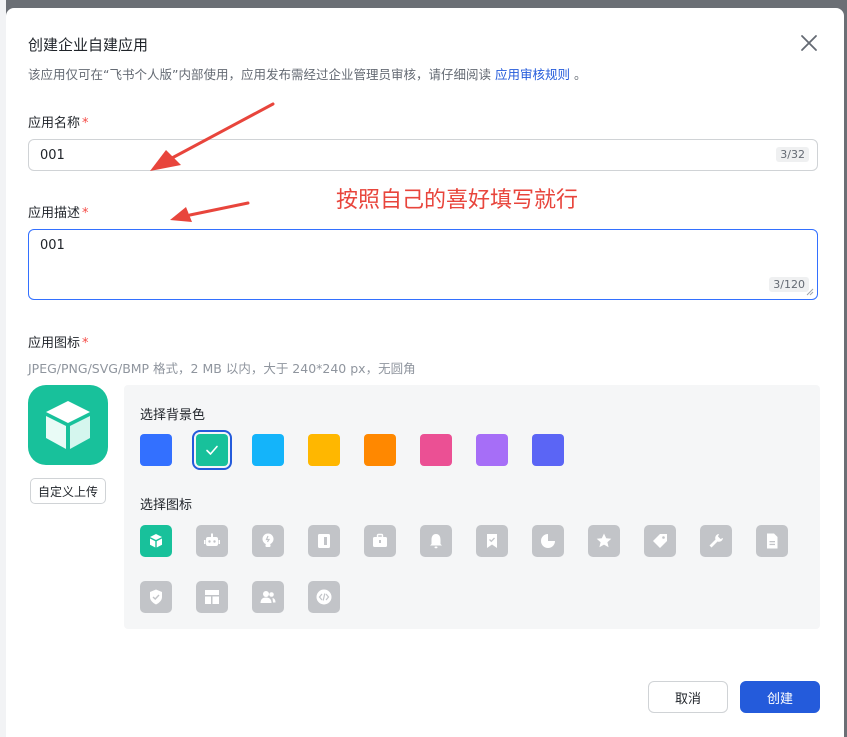  What do you see at coordinates (436, 450) in the screenshot?
I see `color-swatch-pink` at bounding box center [436, 450].